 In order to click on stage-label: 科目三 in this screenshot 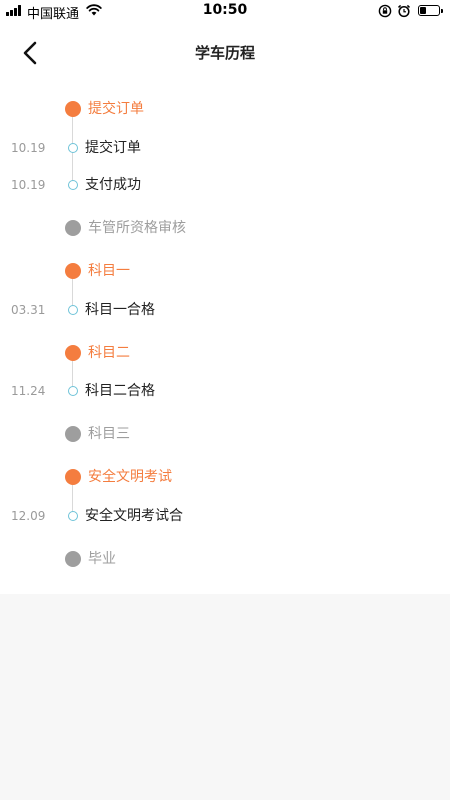, I will do `click(109, 434)`.